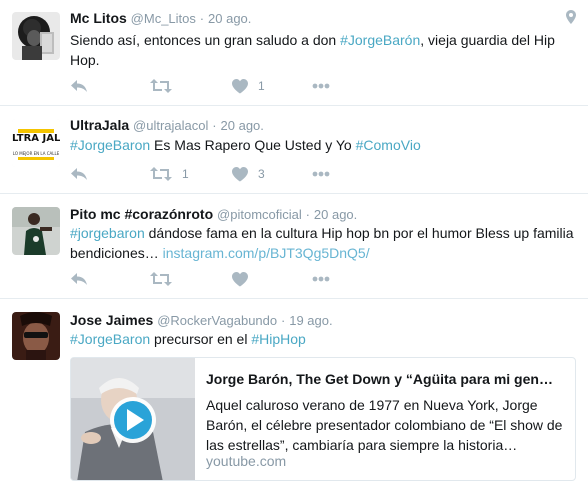 The width and height of the screenshot is (588, 495). Describe the element at coordinates (380, 40) in the screenshot. I see `hashtag-link: #JorgeBarón` at that location.